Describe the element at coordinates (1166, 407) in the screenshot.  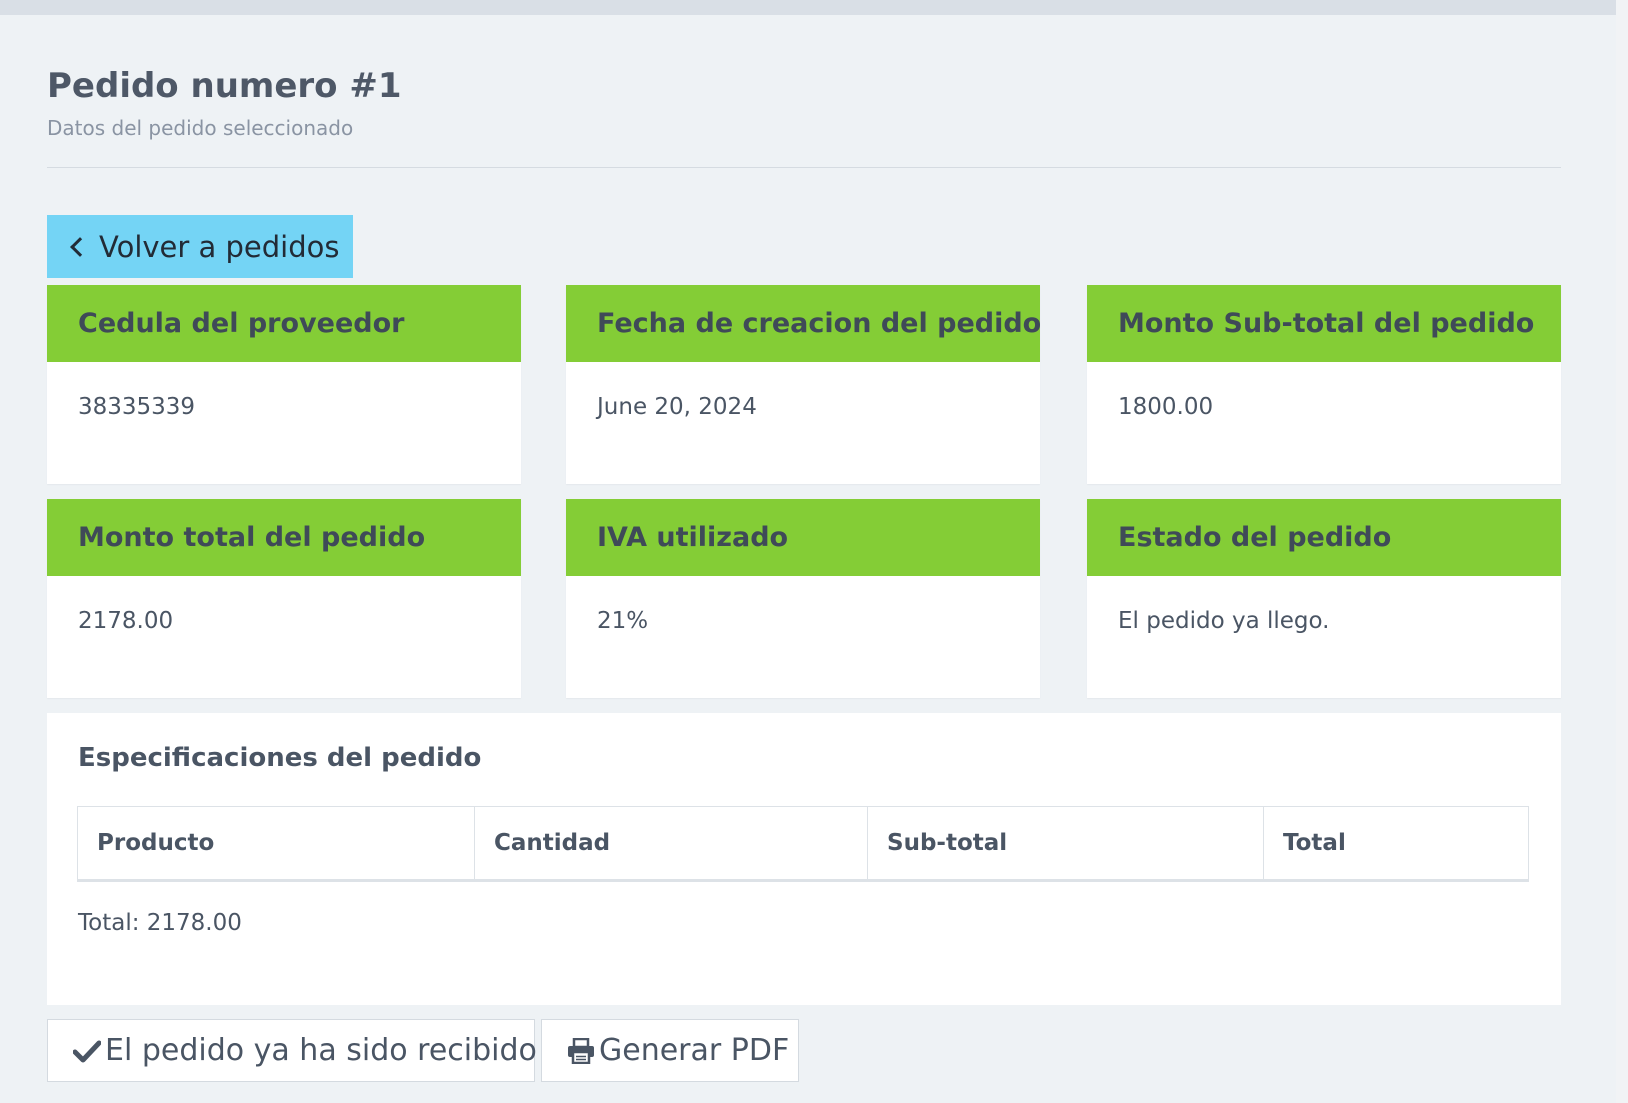
I see `card-value: 1800.00` at that location.